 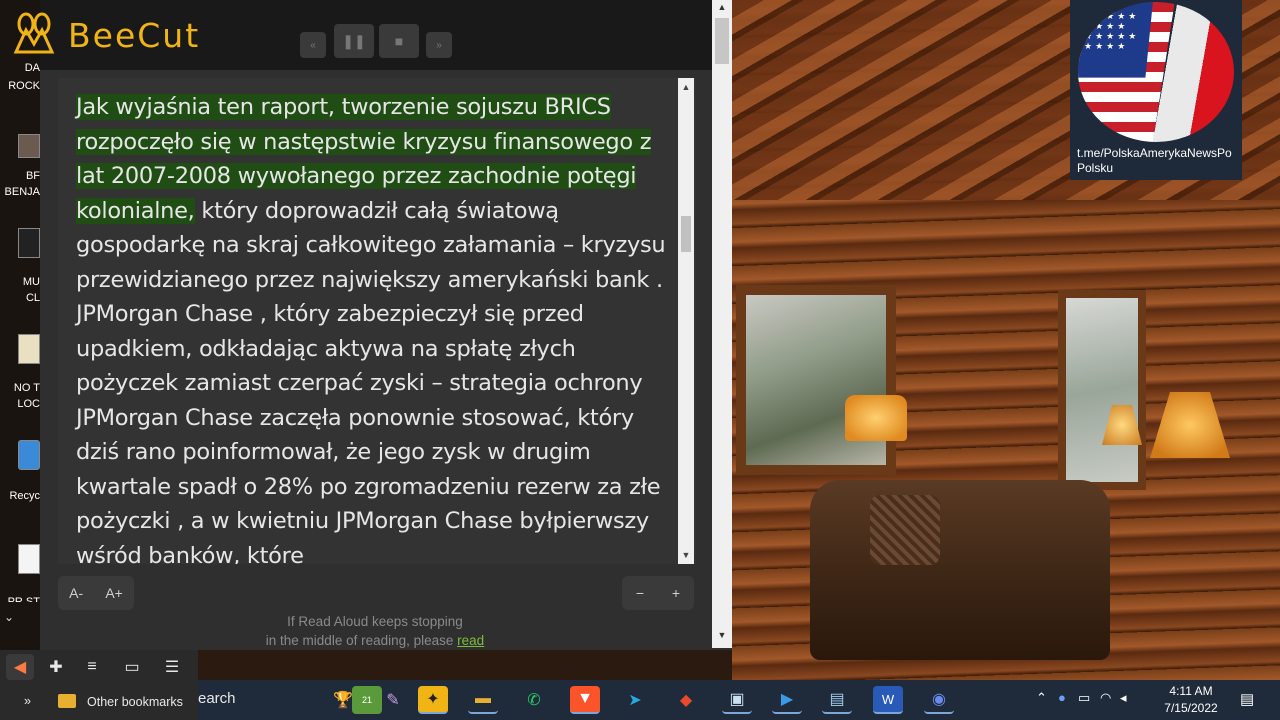 What do you see at coordinates (876, 418) in the screenshot?
I see `wallpaper-lamp` at bounding box center [876, 418].